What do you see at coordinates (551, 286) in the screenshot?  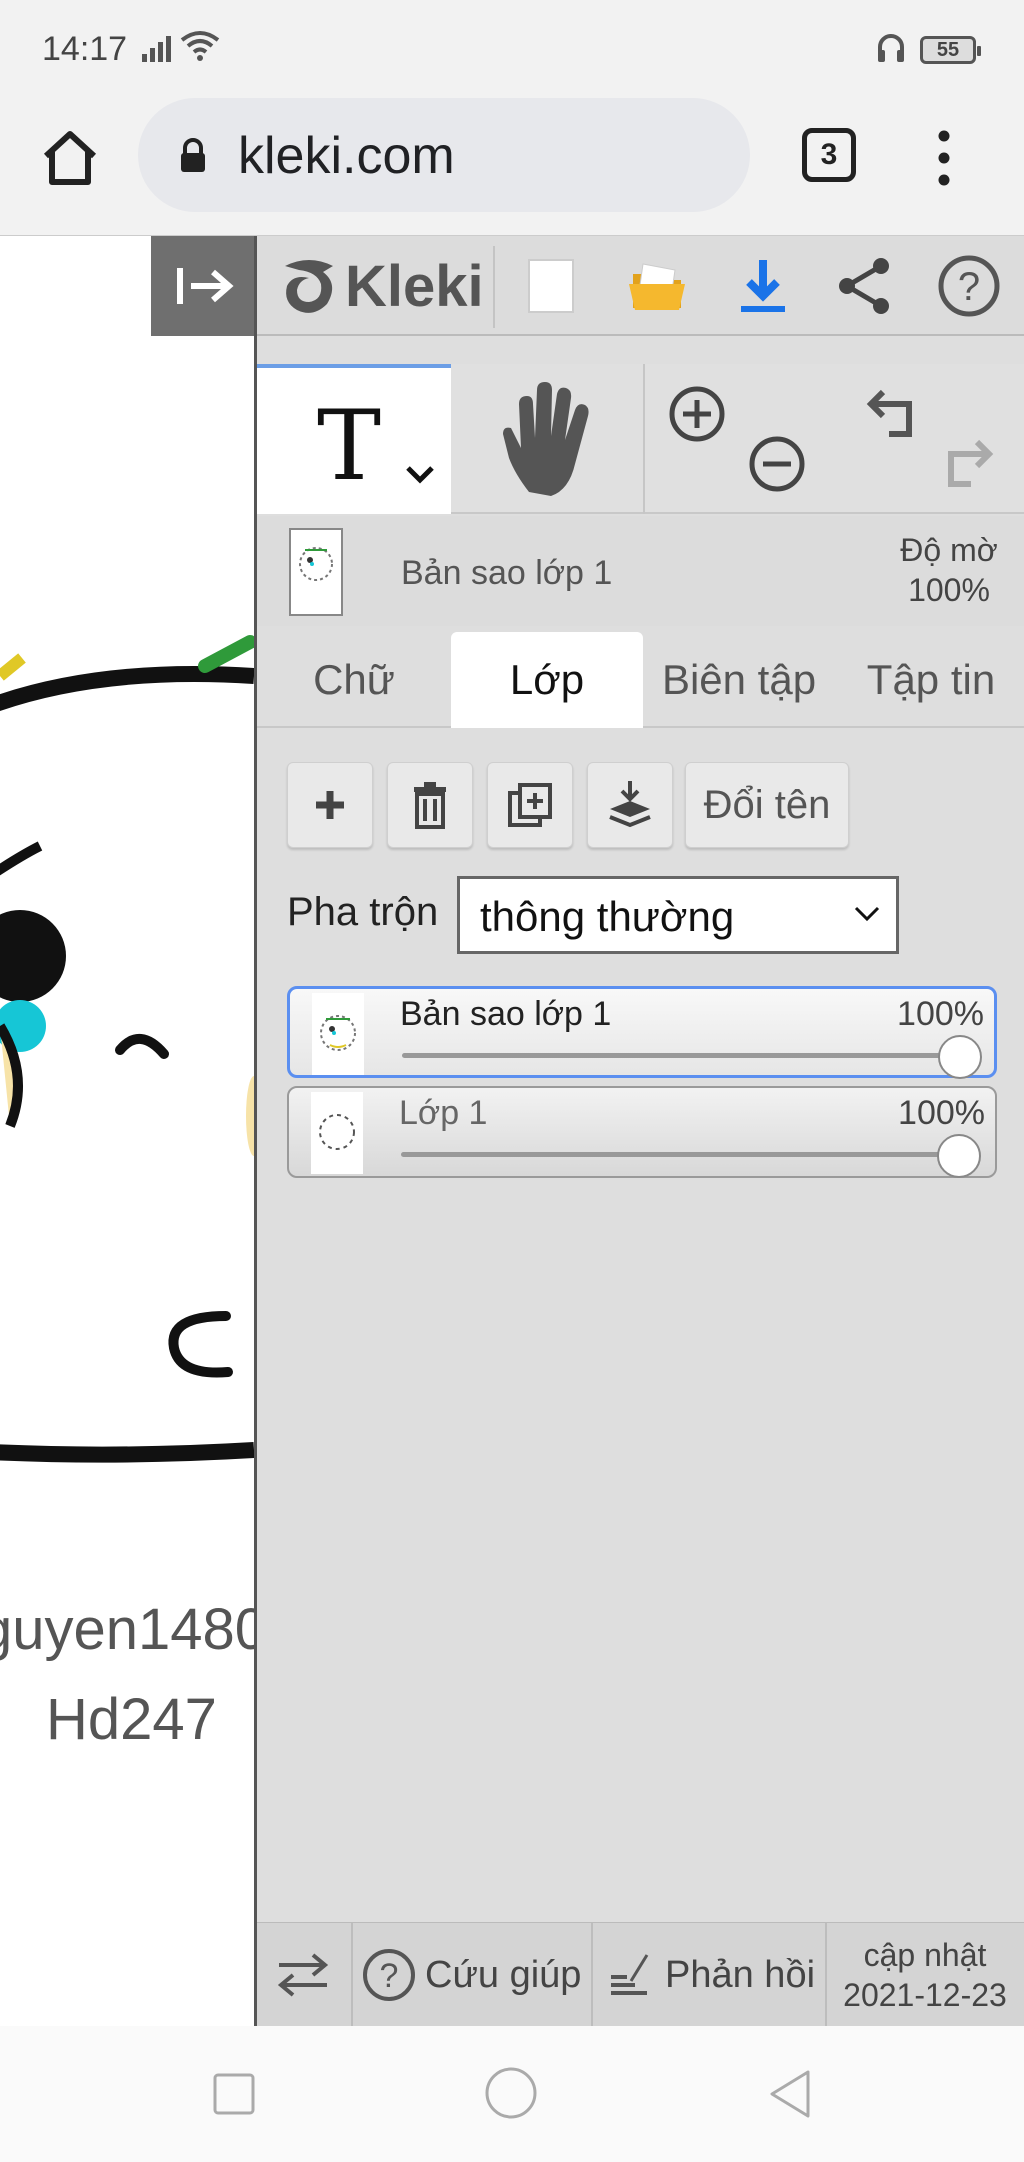 I see `new-image-icon` at bounding box center [551, 286].